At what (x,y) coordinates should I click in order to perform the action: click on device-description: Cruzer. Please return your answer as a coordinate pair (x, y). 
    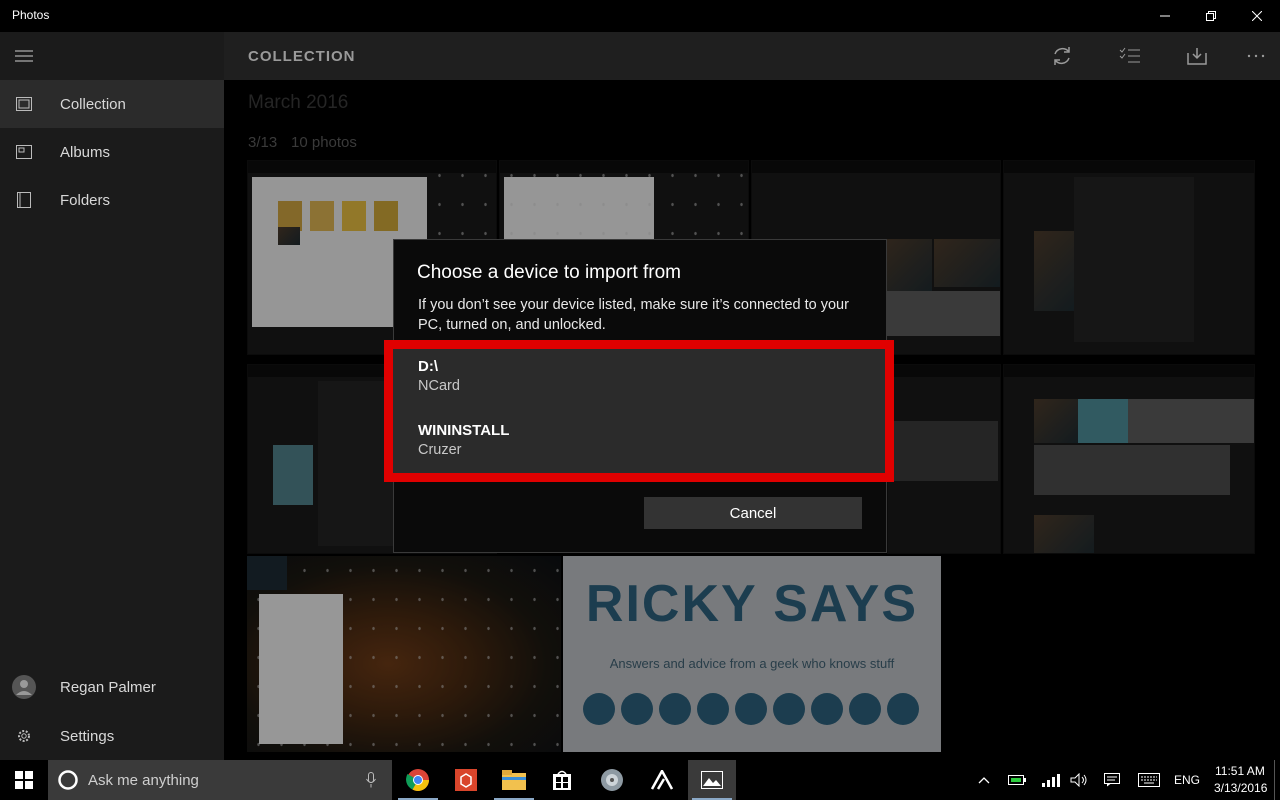
    Looking at the image, I should click on (440, 450).